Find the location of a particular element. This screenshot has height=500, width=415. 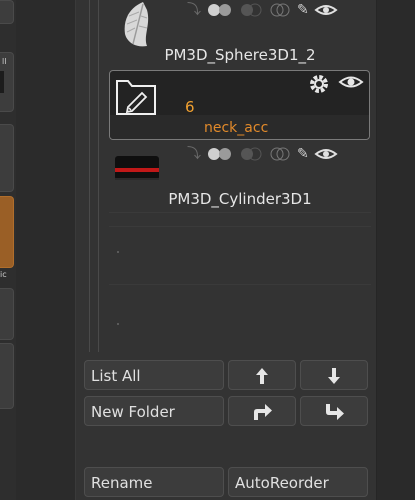

arrow-down-icon is located at coordinates (334, 376).